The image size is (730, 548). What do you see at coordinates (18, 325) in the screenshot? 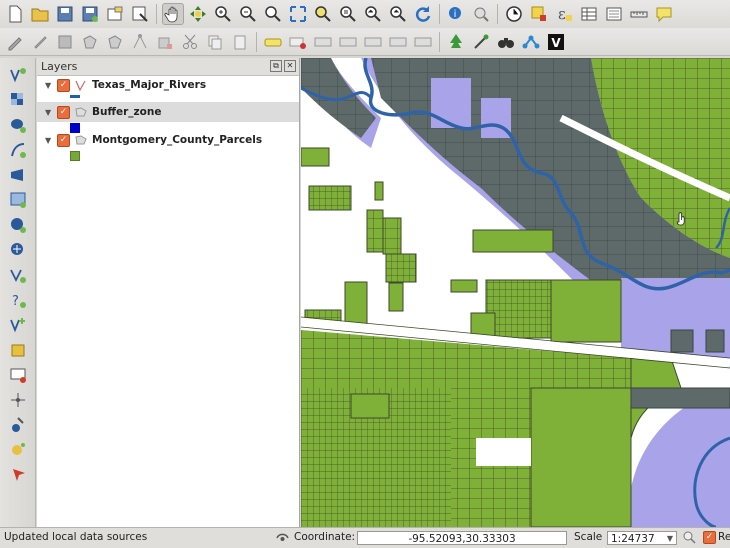
I see `new-shapefile-icon` at bounding box center [18, 325].